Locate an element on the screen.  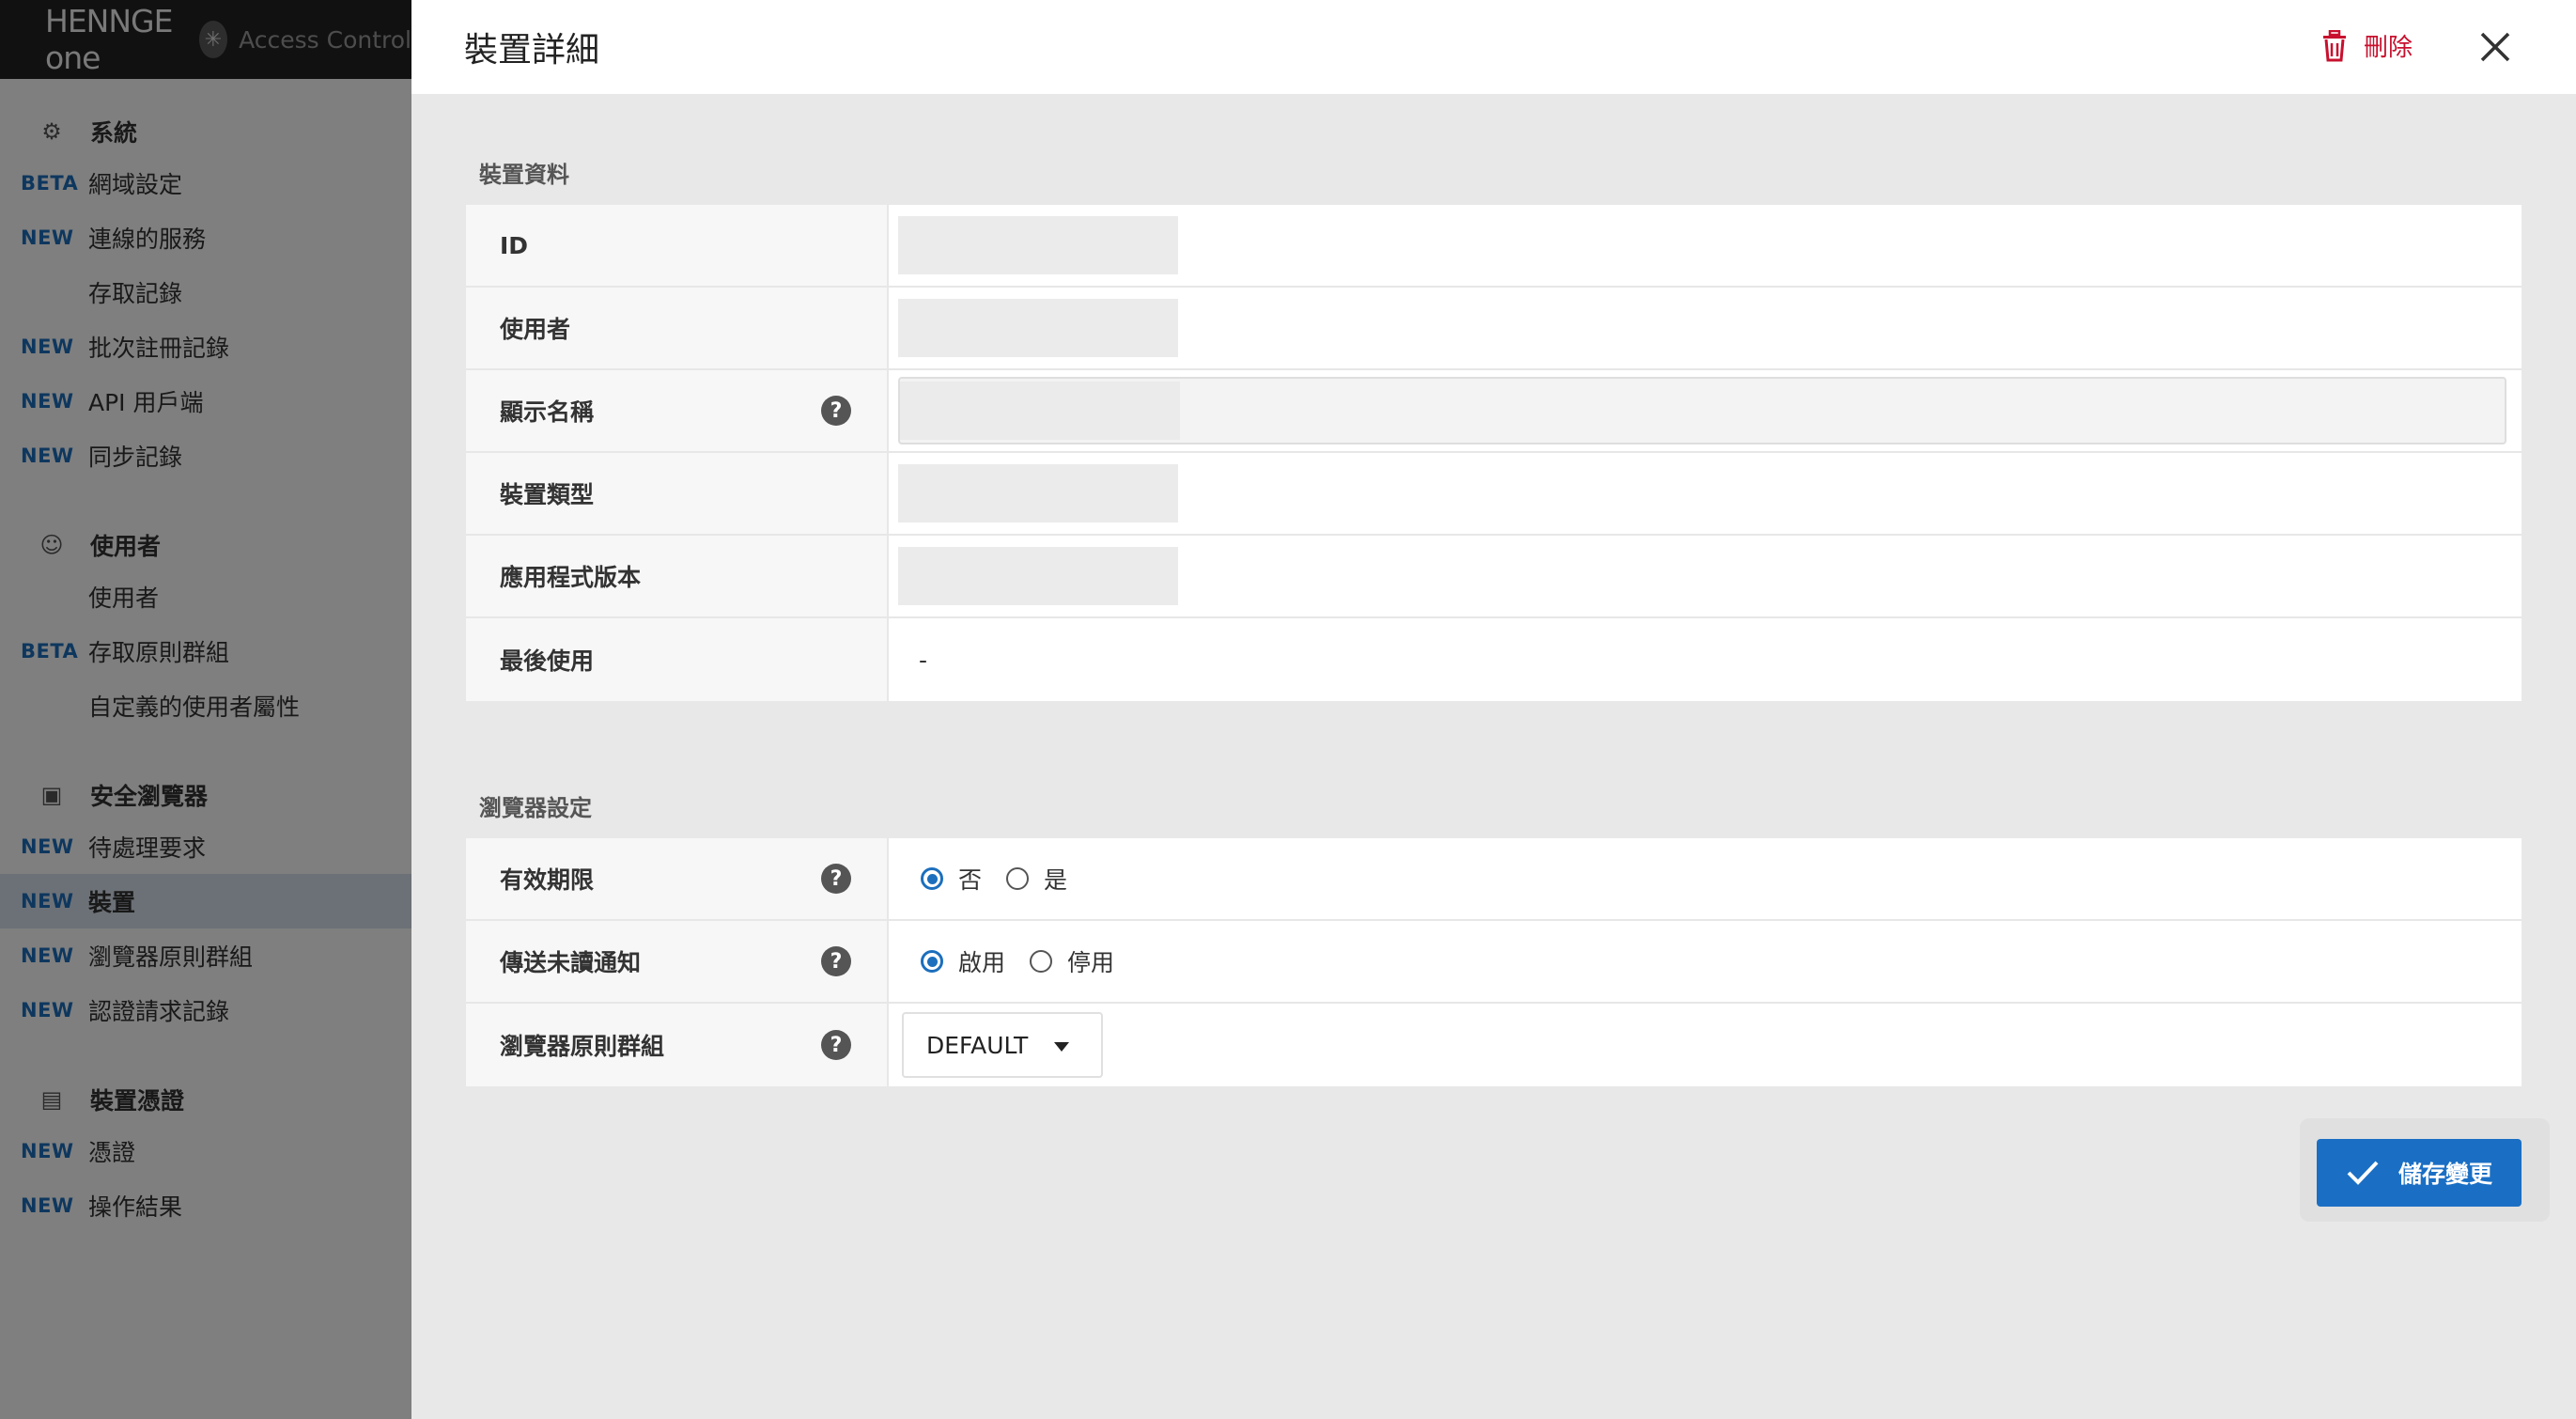
row-app-version: 應用程式版本 is located at coordinates (1494, 577).